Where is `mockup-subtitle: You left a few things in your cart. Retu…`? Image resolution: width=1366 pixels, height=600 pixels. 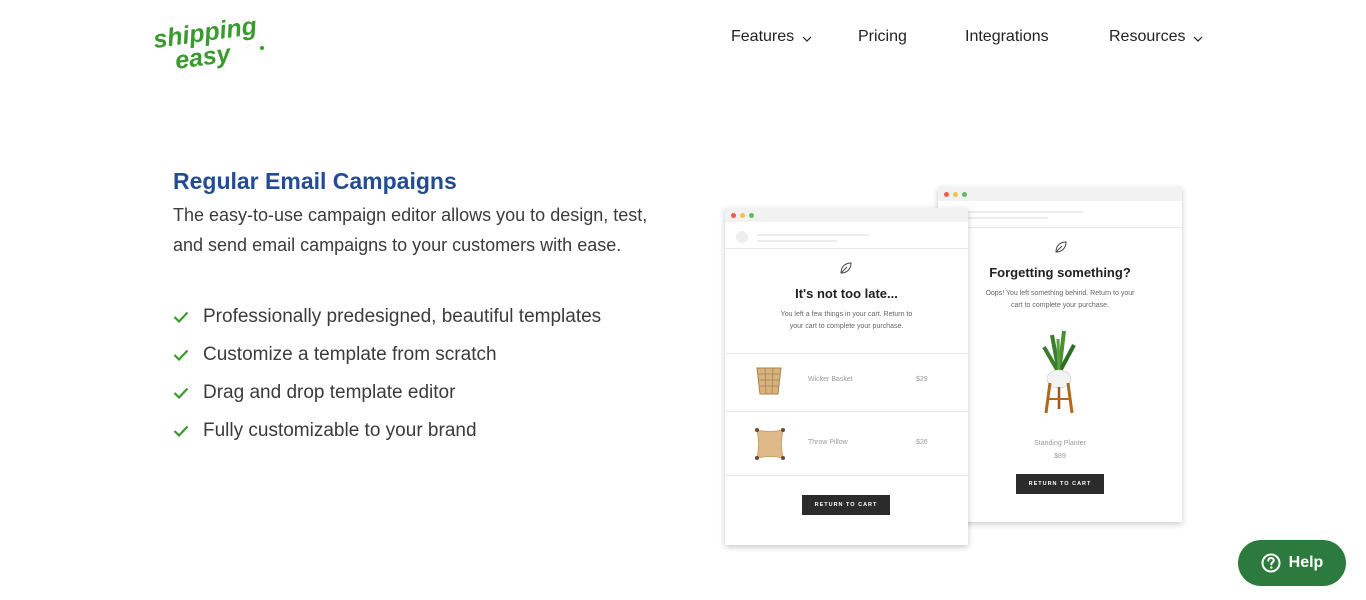
mockup-subtitle: You left a few things in your cart. Retu… is located at coordinates (846, 320).